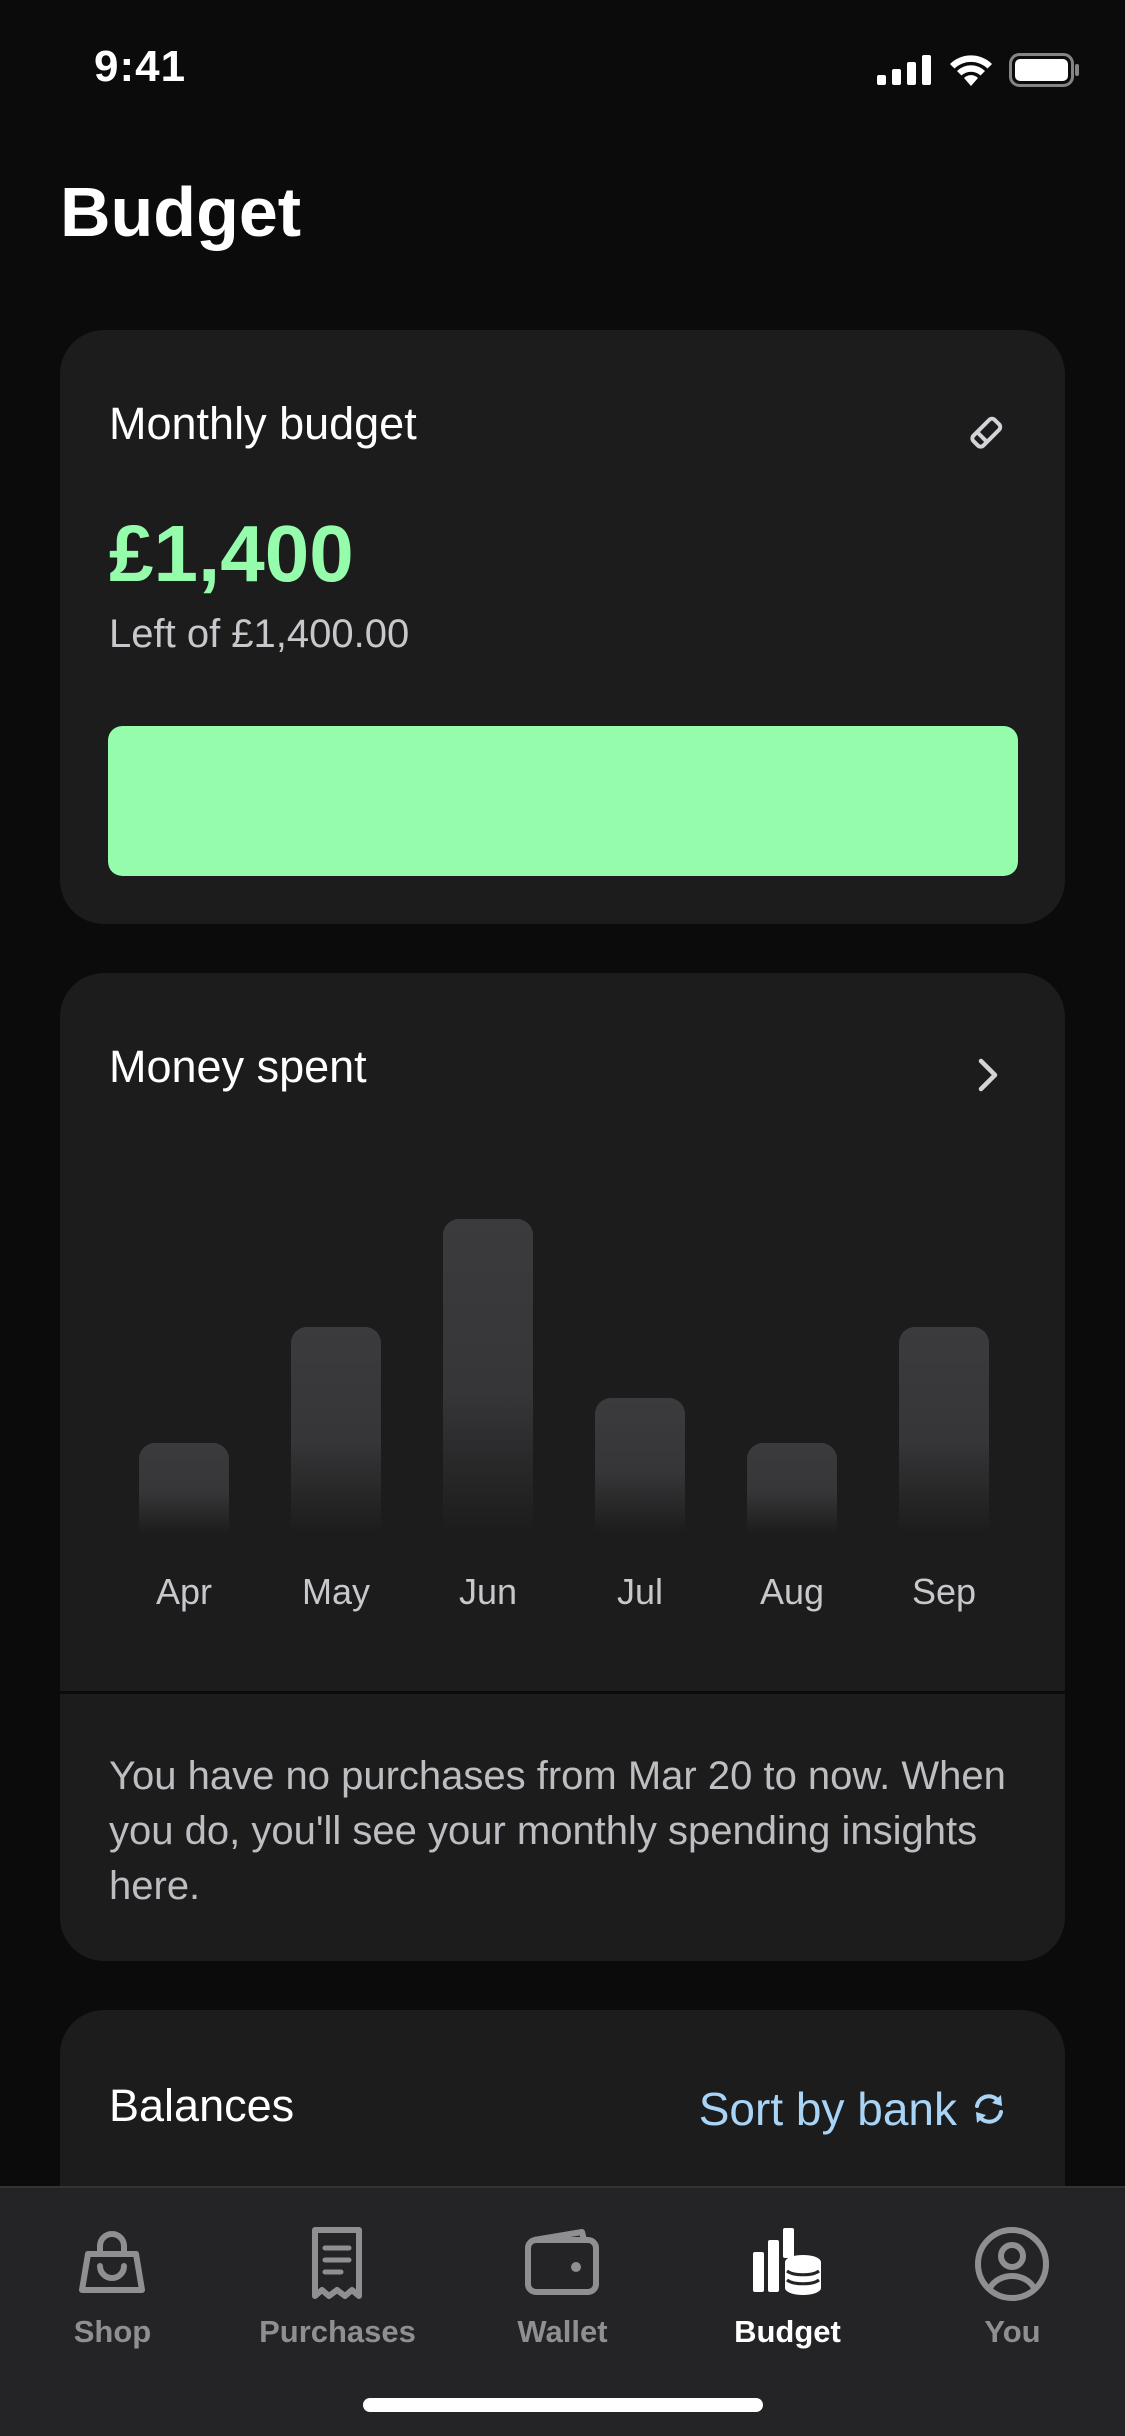 This screenshot has width=1125, height=2436. What do you see at coordinates (335, 1591) in the screenshot?
I see `chart-label-may: May` at bounding box center [335, 1591].